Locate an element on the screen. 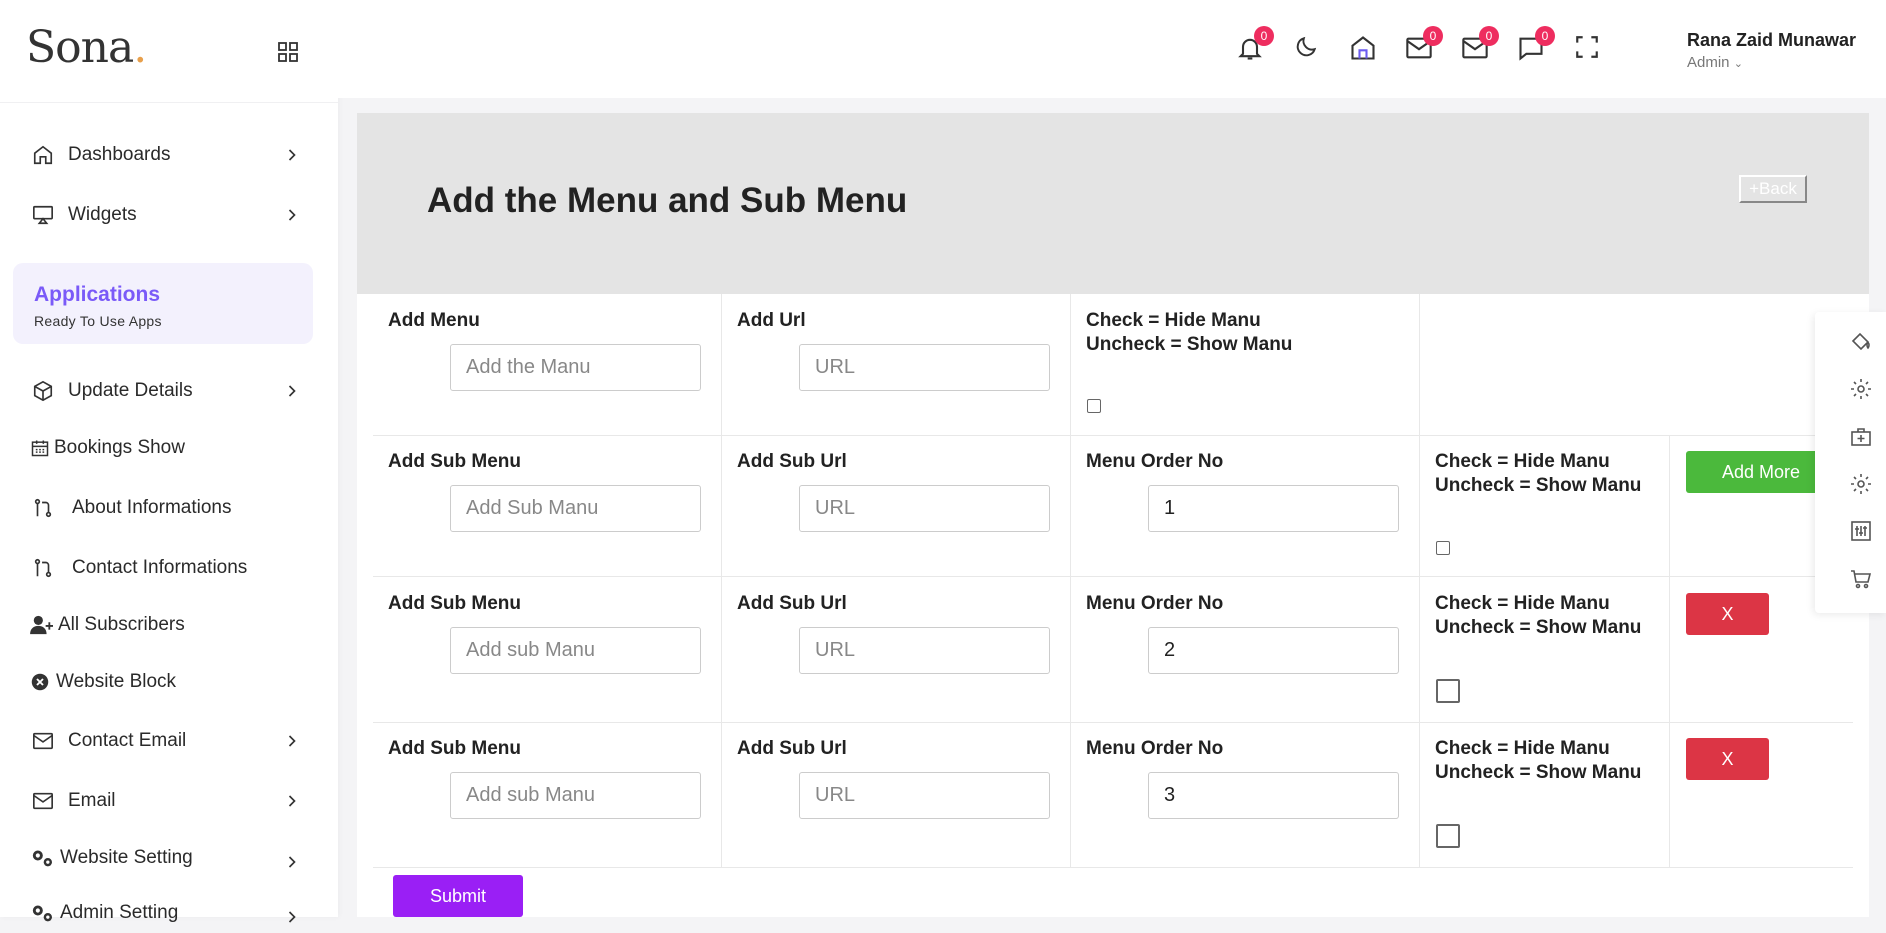  hide-menu-checkbox is located at coordinates (1094, 406).